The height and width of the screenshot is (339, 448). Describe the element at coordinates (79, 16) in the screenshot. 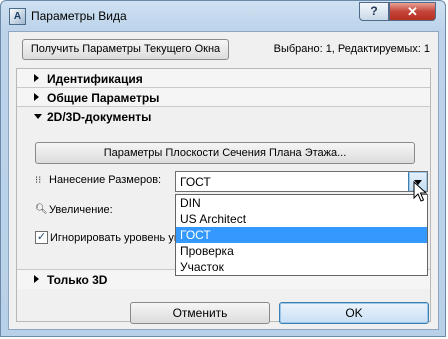

I see `window-title: Параметры Вида` at that location.